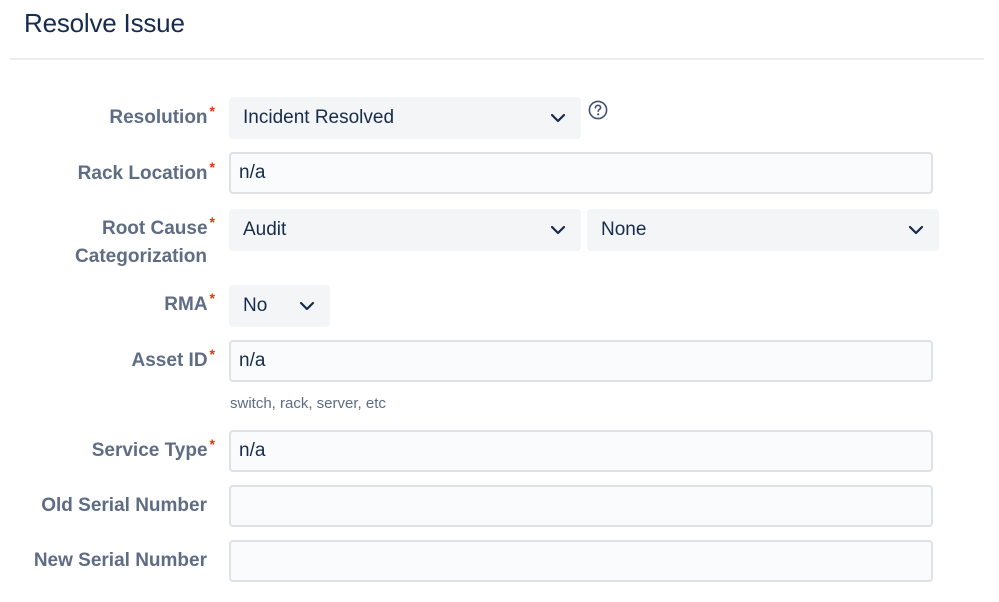 The image size is (999, 602). Describe the element at coordinates (141, 256) in the screenshot. I see `root-cause-label-line2: Categorization` at that location.